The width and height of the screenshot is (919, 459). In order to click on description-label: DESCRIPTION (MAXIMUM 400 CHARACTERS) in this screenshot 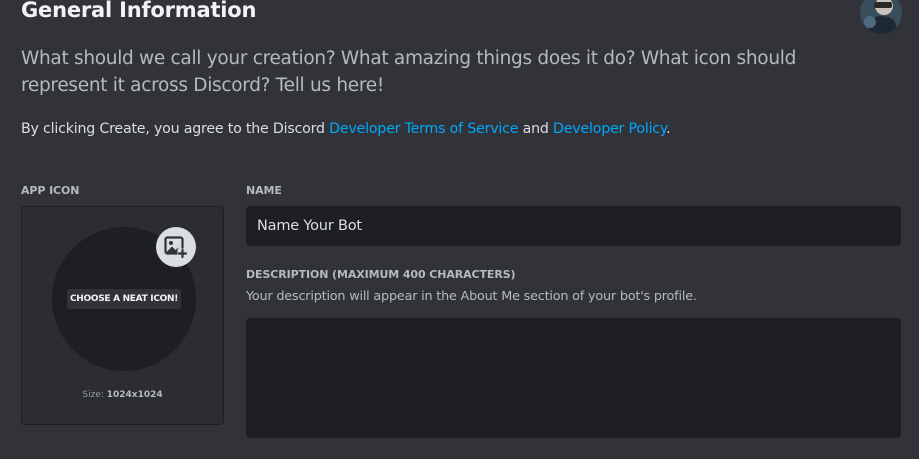, I will do `click(381, 274)`.